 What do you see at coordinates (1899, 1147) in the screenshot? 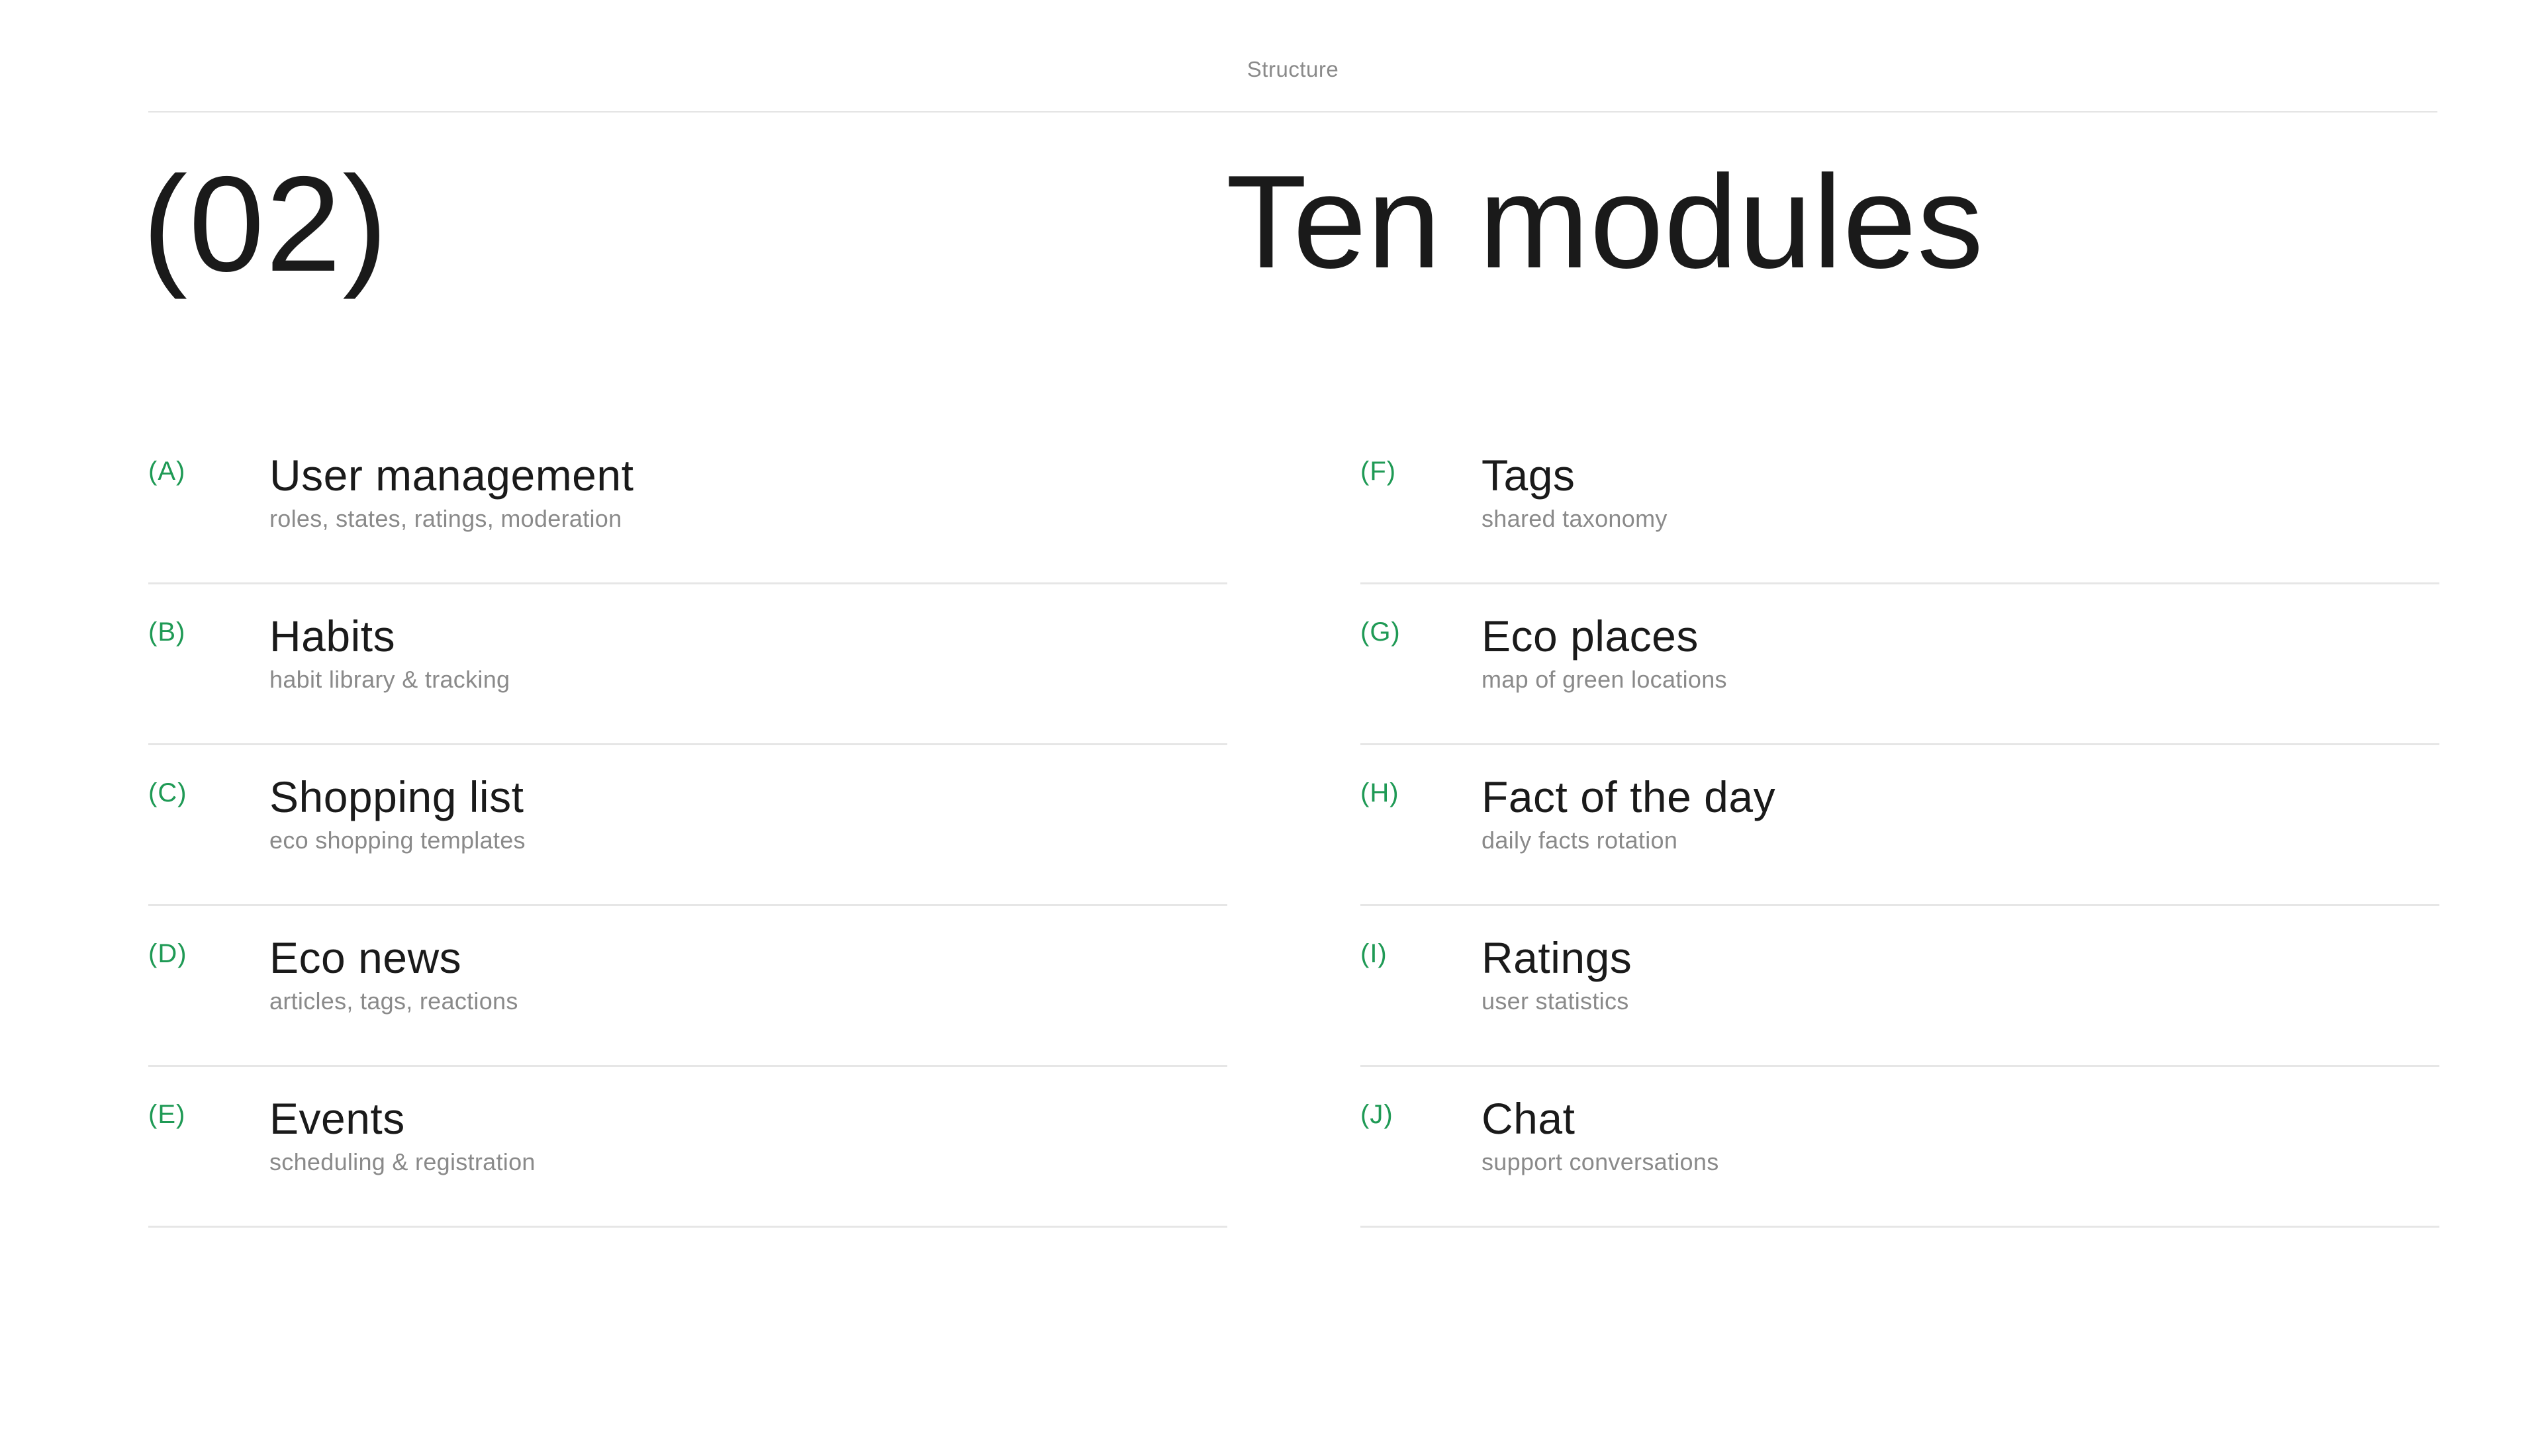
I see `module-item-chat: (J) Chat support conversations` at bounding box center [1899, 1147].